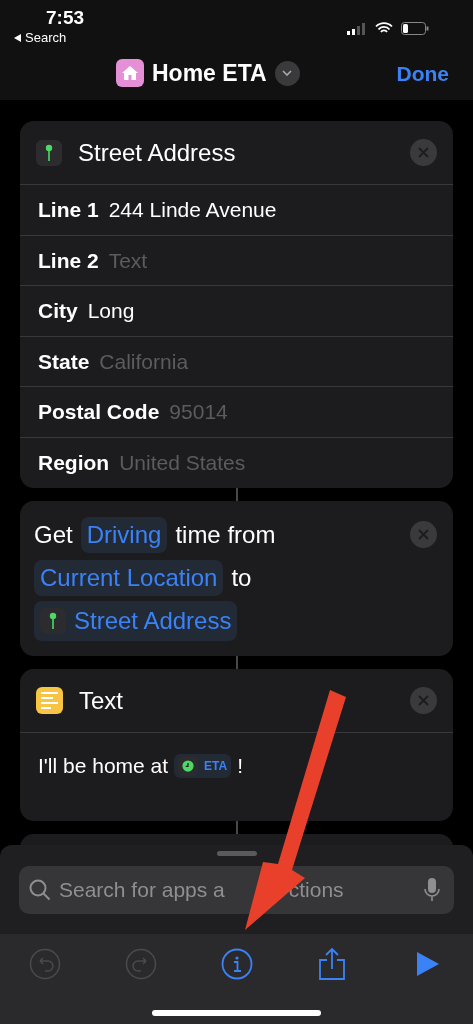 The width and height of the screenshot is (473, 1024). I want to click on text-content: I'll be home at, so click(103, 766).